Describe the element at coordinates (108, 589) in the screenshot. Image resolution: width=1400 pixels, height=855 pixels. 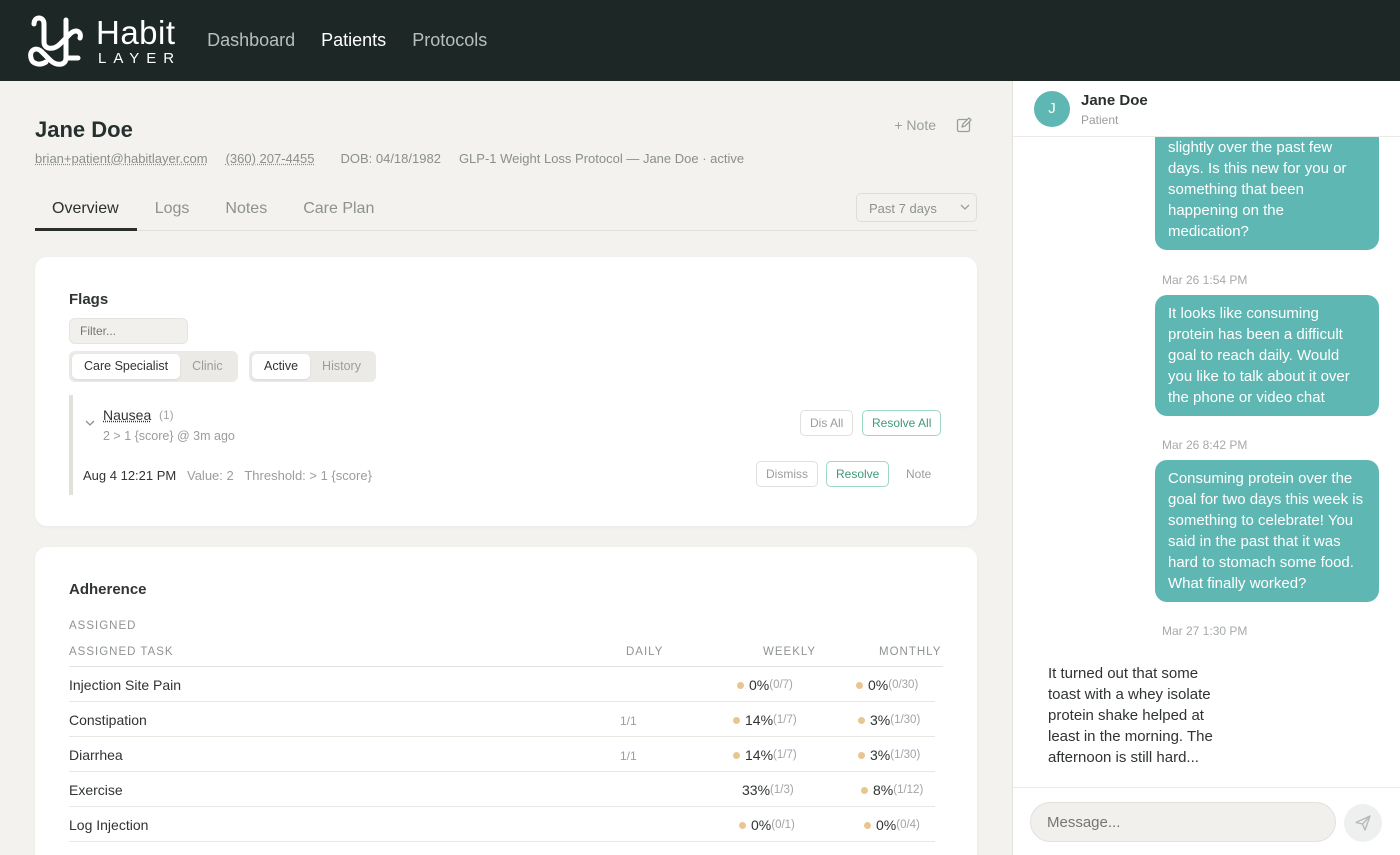
I see `adherence-title: Adherence` at that location.